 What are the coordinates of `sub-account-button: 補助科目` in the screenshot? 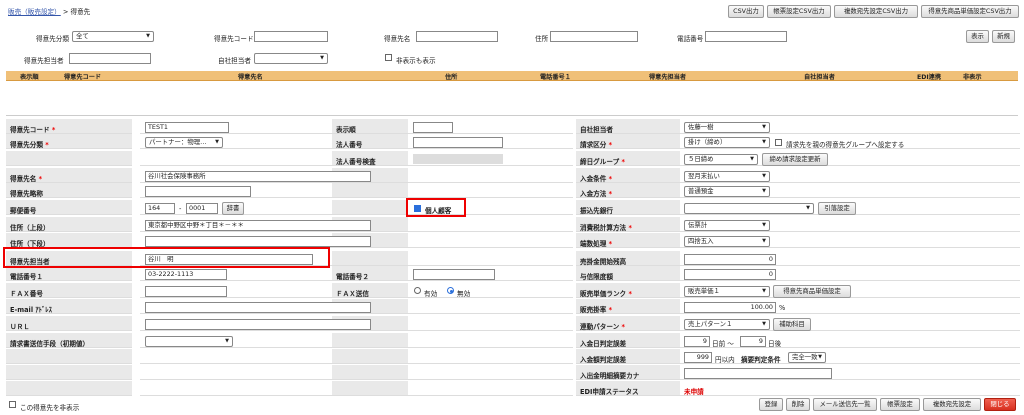 It's located at (792, 324).